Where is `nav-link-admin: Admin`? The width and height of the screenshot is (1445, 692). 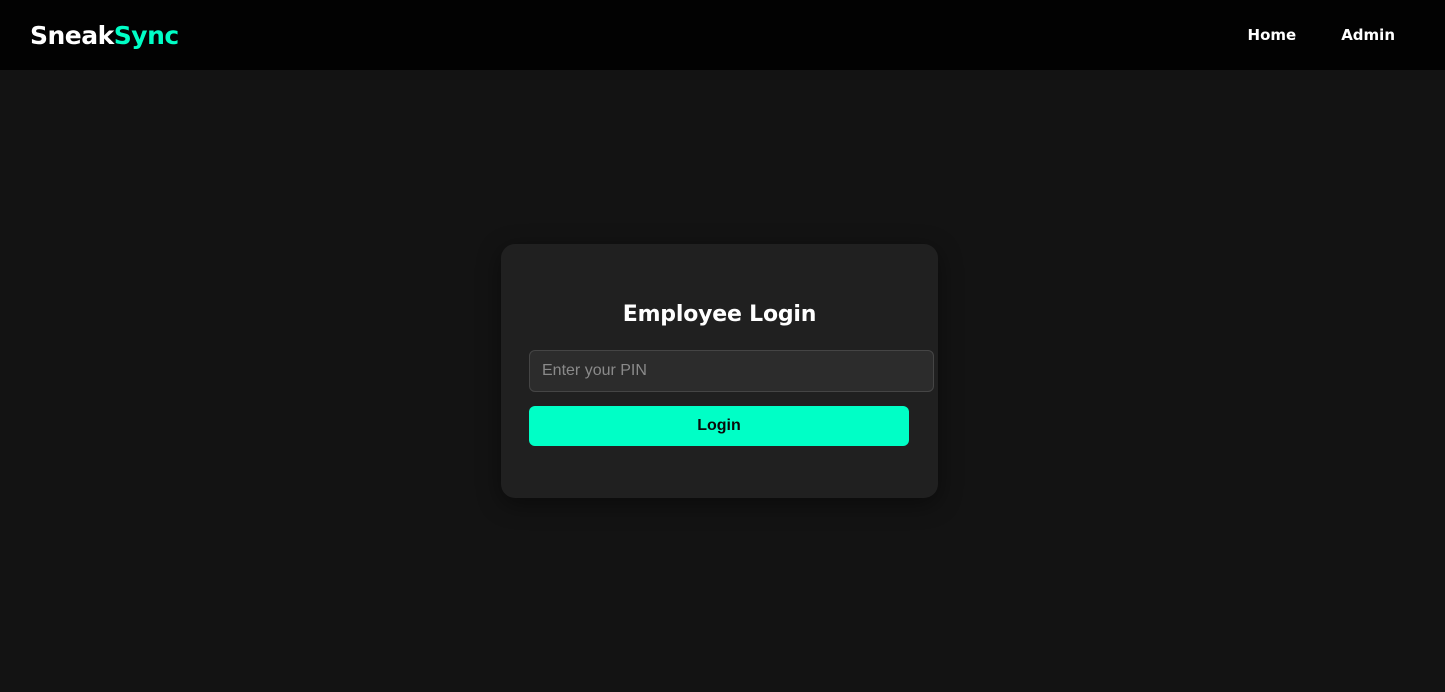
nav-link-admin: Admin is located at coordinates (1368, 35).